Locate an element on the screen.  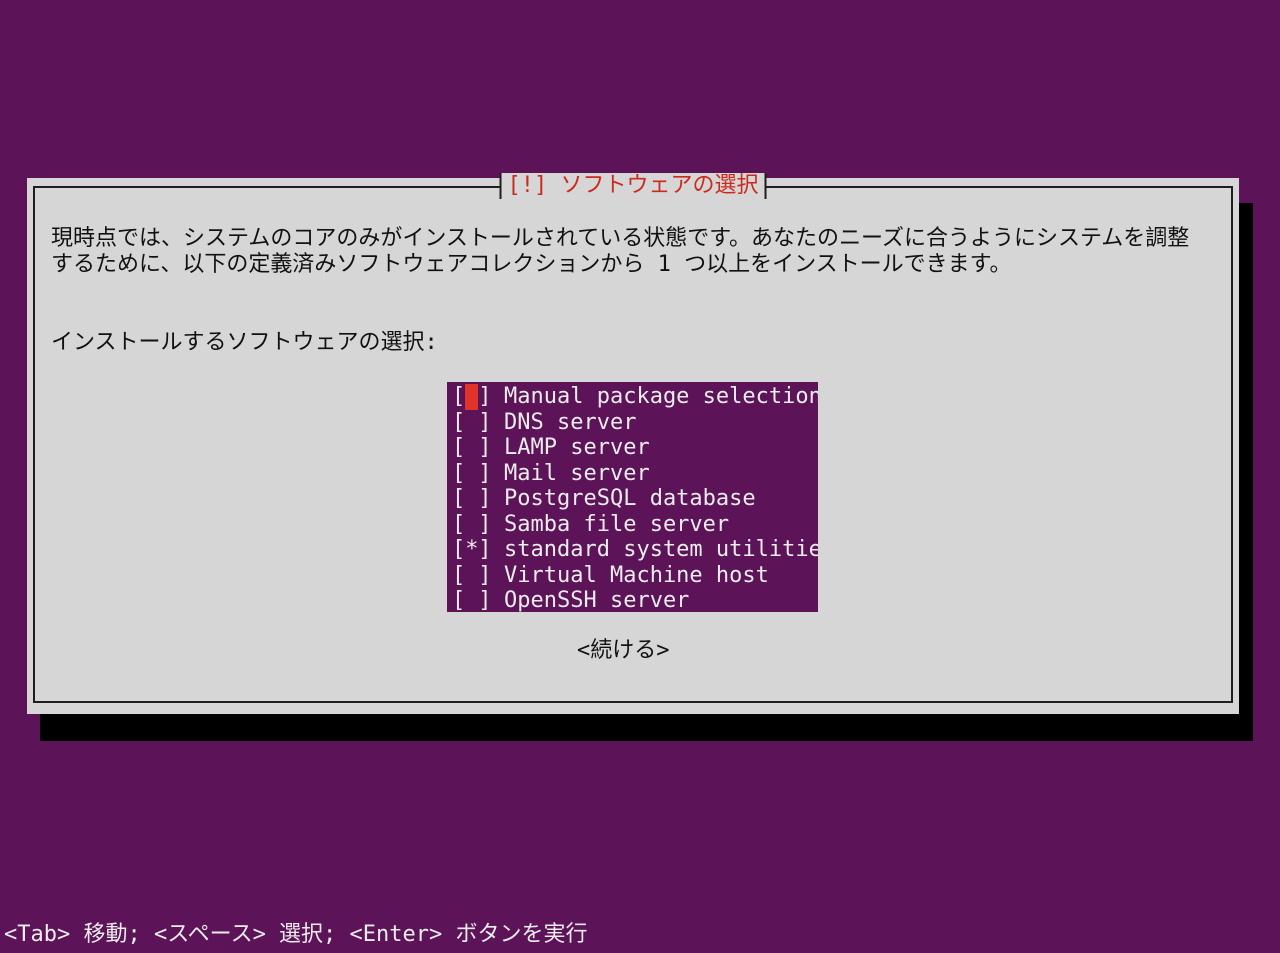
list-item-lamp-server: [ ] LAMP server is located at coordinates (632, 448).